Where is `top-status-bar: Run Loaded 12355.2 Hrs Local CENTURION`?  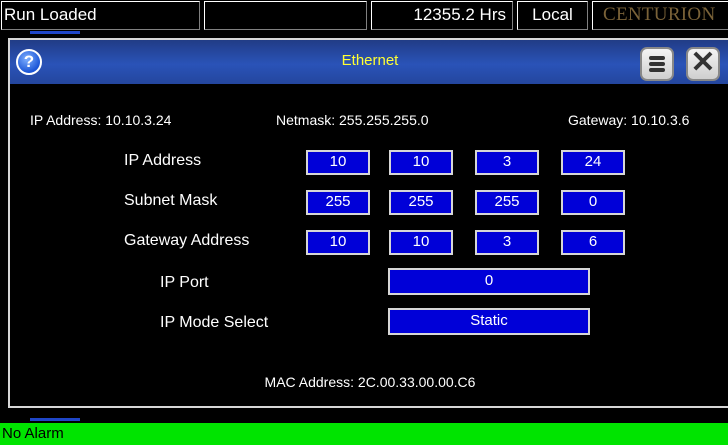
top-status-bar: Run Loaded 12355.2 Hrs Local CENTURION is located at coordinates (364, 17).